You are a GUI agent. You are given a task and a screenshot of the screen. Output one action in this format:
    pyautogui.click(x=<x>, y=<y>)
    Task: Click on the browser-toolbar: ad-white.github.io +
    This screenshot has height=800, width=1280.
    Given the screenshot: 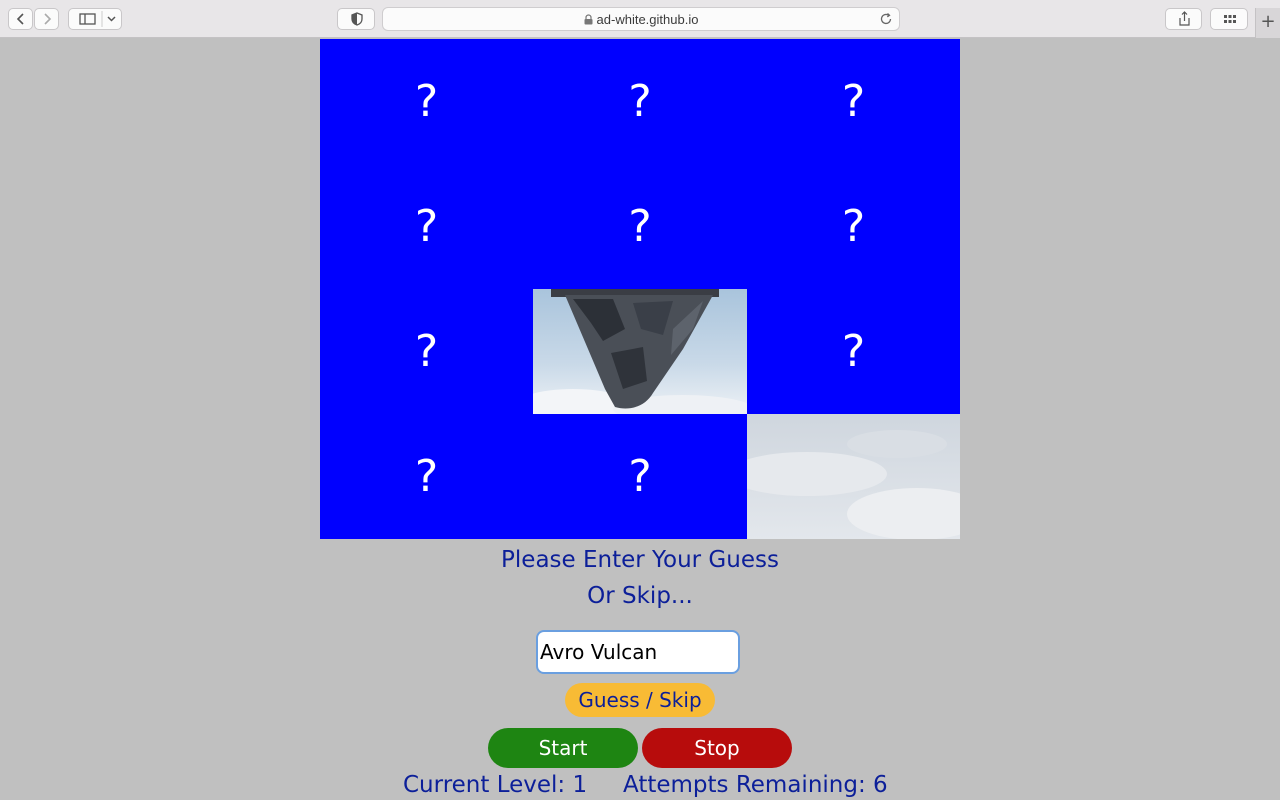 What is the action you would take?
    pyautogui.click(x=640, y=19)
    